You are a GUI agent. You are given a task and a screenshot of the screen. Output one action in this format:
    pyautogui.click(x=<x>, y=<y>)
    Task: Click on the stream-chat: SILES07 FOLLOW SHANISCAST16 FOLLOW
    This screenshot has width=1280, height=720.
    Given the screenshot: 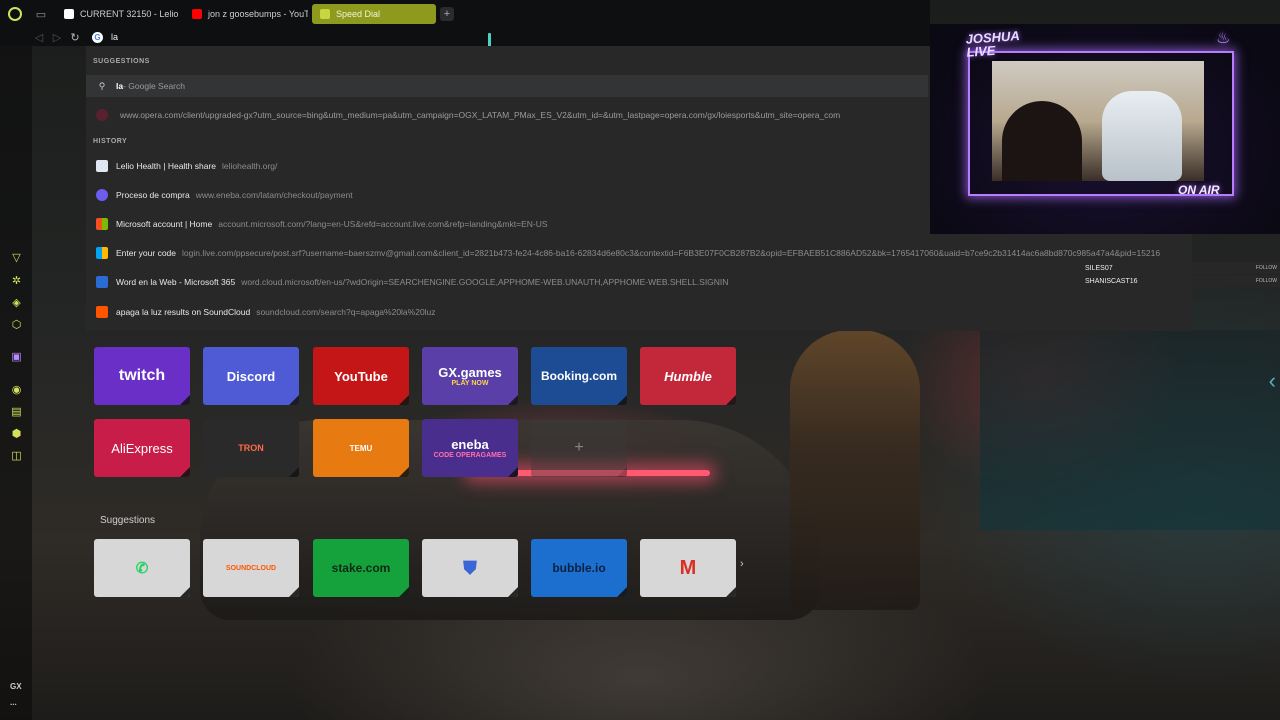 What is the action you would take?
    pyautogui.click(x=1181, y=275)
    